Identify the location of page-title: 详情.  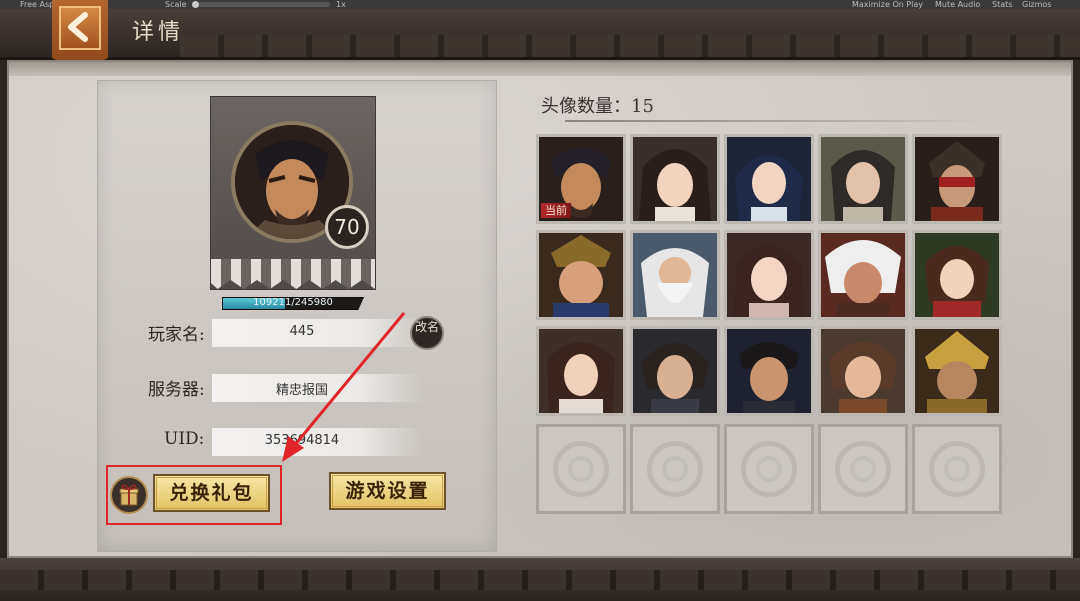
(158, 32).